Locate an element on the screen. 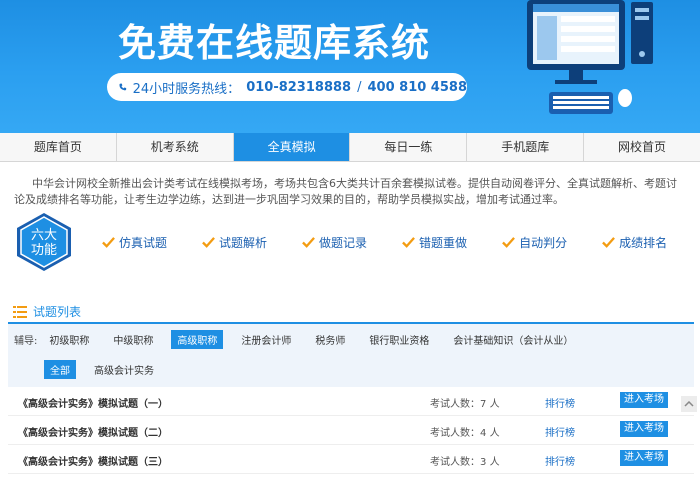  filter-chip-cpa: 注册会计师 is located at coordinates (266, 339).